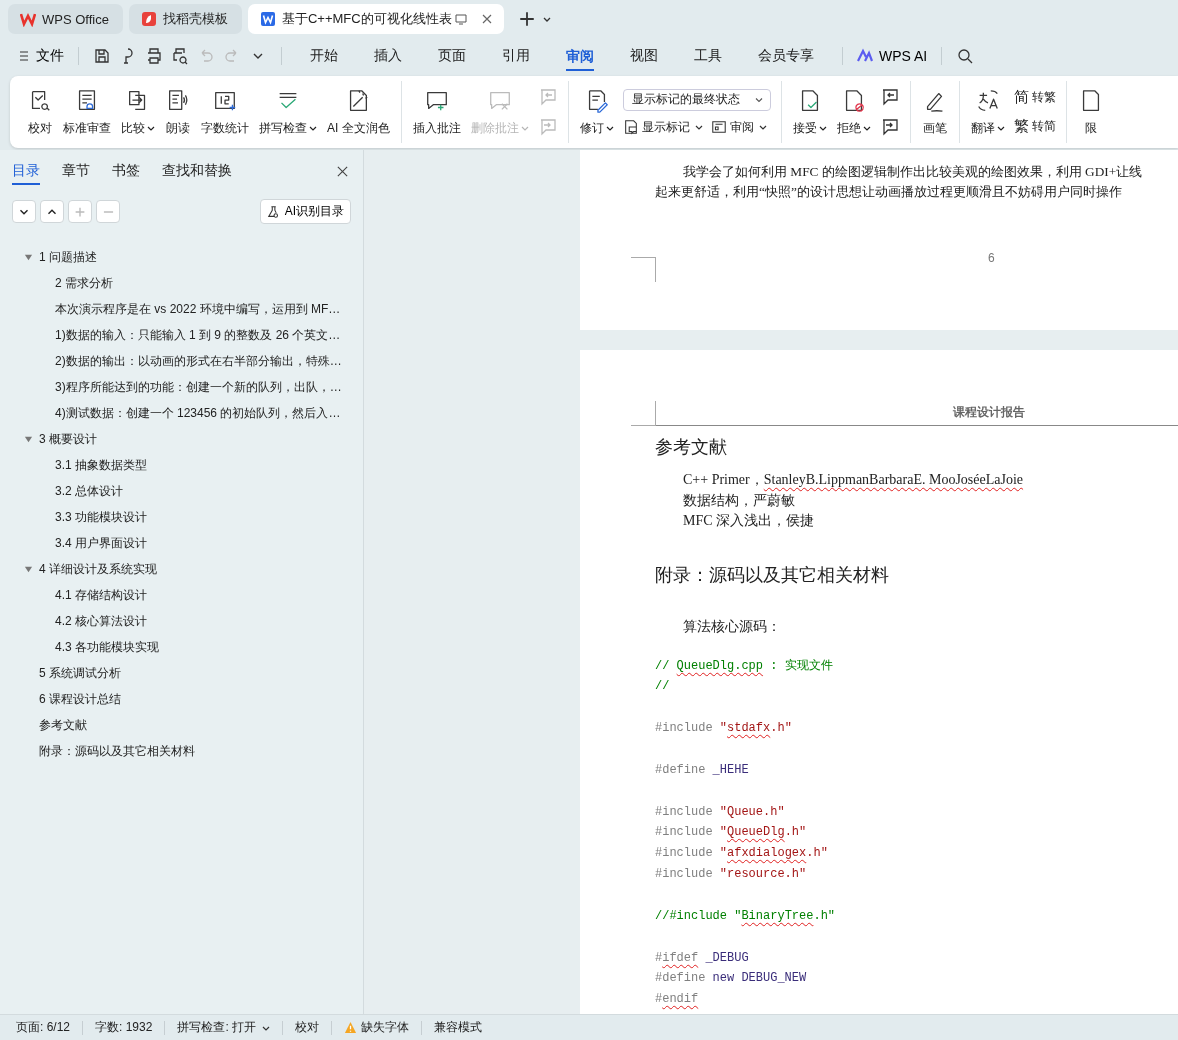 This screenshot has width=1178, height=1040. Describe the element at coordinates (288, 112) in the screenshot. I see `ribbon-button: 拼写检查` at that location.